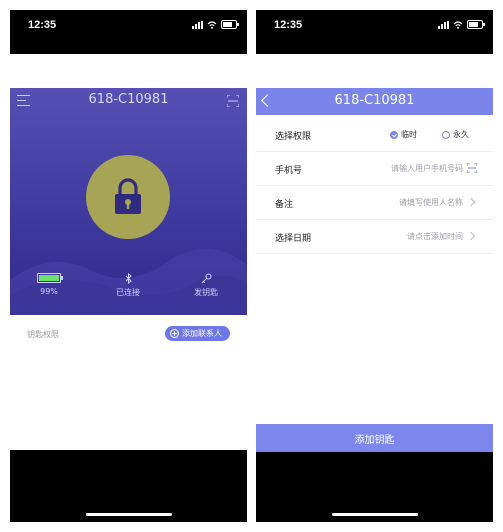  I want to click on radio-unchecked-icon, so click(446, 134).